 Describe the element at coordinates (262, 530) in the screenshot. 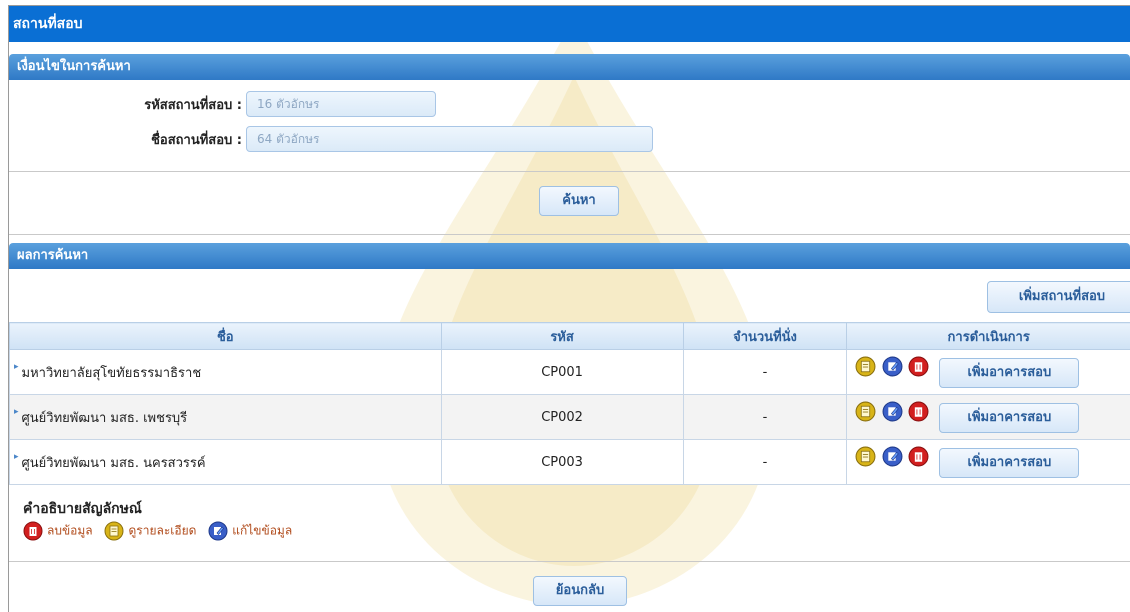

I see `legend-edit-label: แก้ไขข้อมูล` at that location.